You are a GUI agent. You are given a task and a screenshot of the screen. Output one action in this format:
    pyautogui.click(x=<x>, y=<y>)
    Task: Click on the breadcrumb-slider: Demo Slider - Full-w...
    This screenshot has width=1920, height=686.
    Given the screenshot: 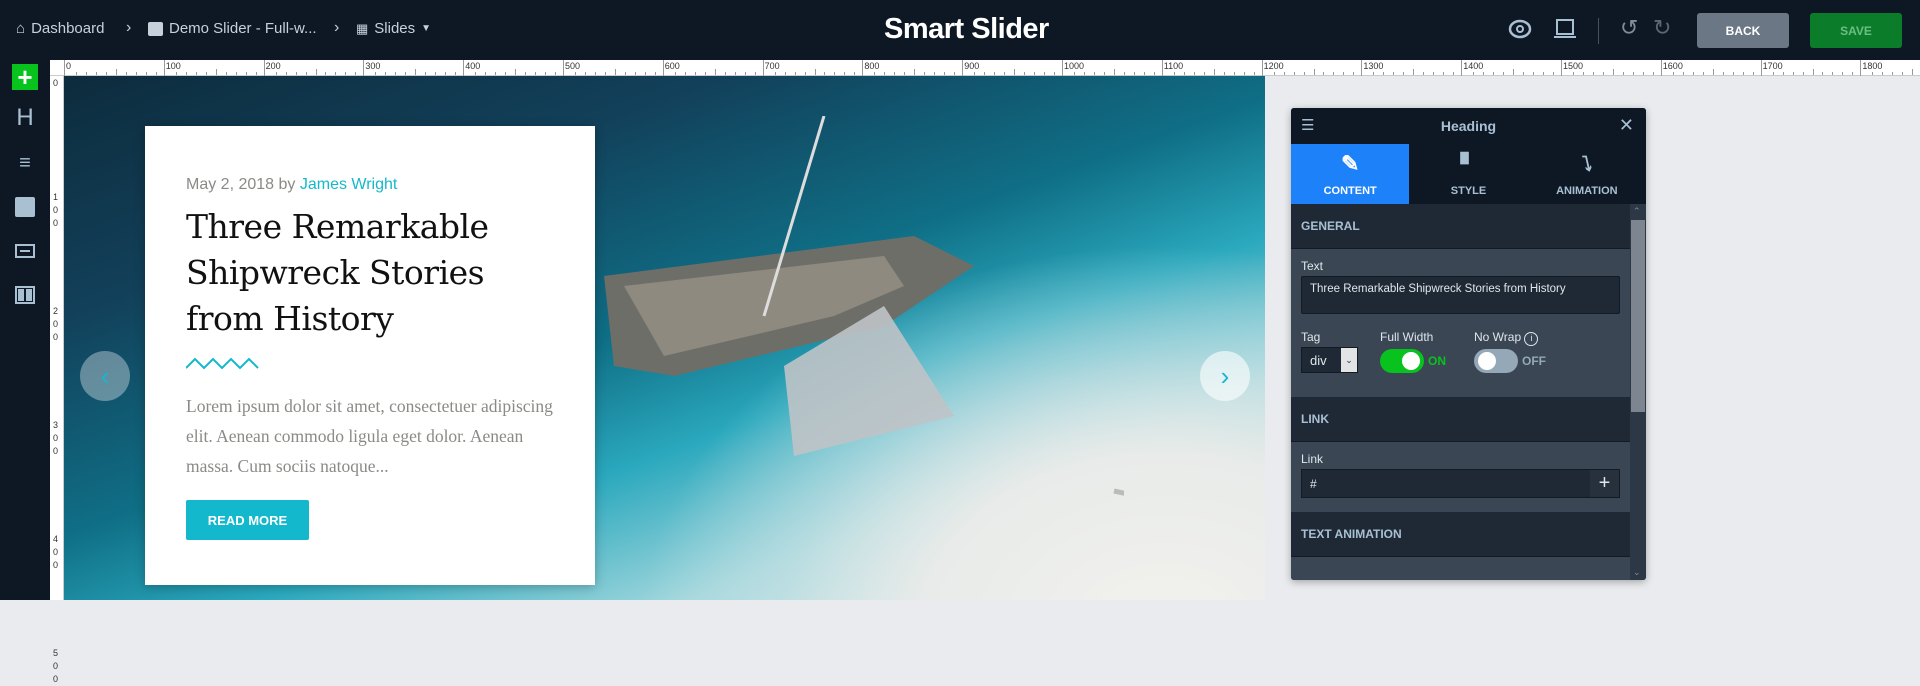 What is the action you would take?
    pyautogui.click(x=232, y=28)
    